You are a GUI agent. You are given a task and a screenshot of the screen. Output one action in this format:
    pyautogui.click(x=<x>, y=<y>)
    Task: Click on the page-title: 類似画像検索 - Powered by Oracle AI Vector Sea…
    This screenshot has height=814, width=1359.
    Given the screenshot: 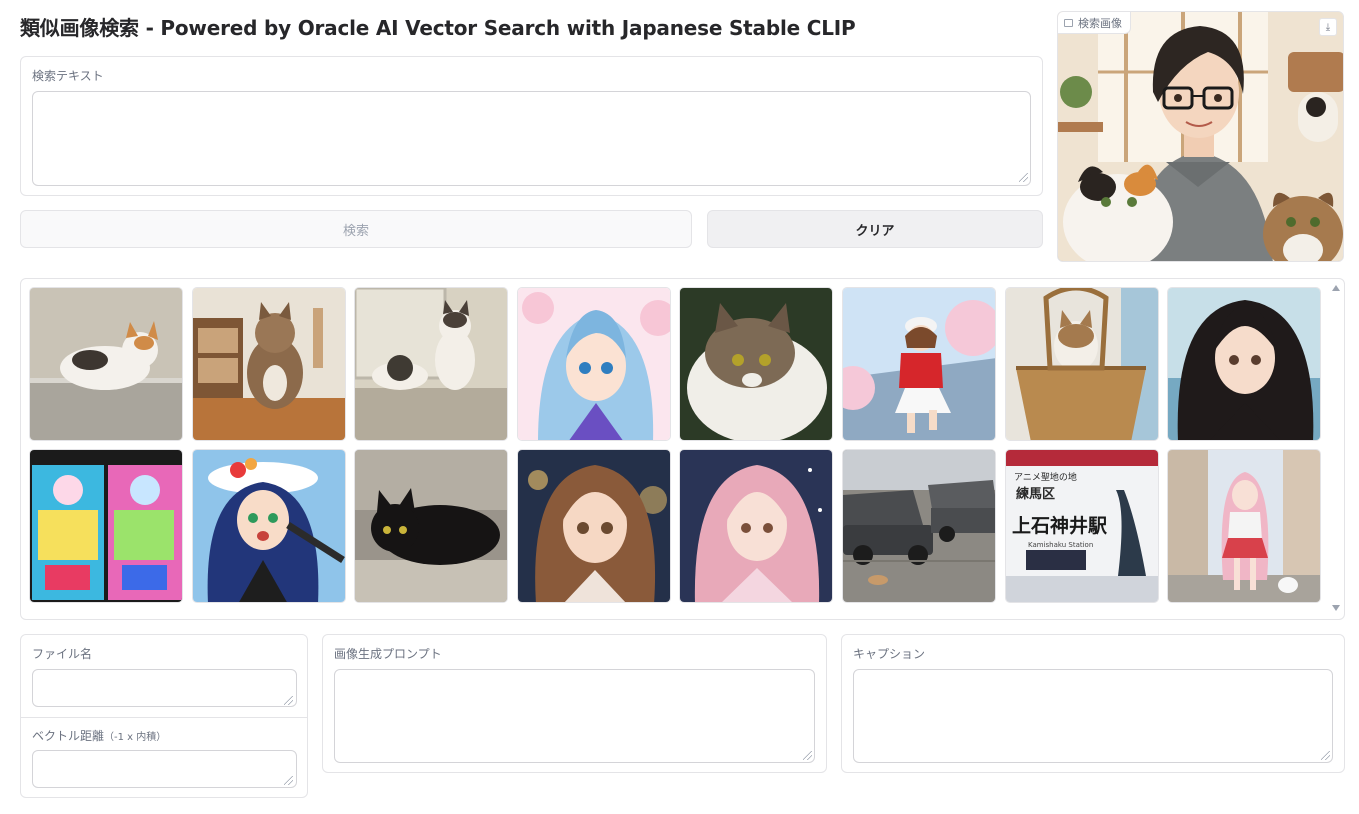 What is the action you would take?
    pyautogui.click(x=438, y=28)
    